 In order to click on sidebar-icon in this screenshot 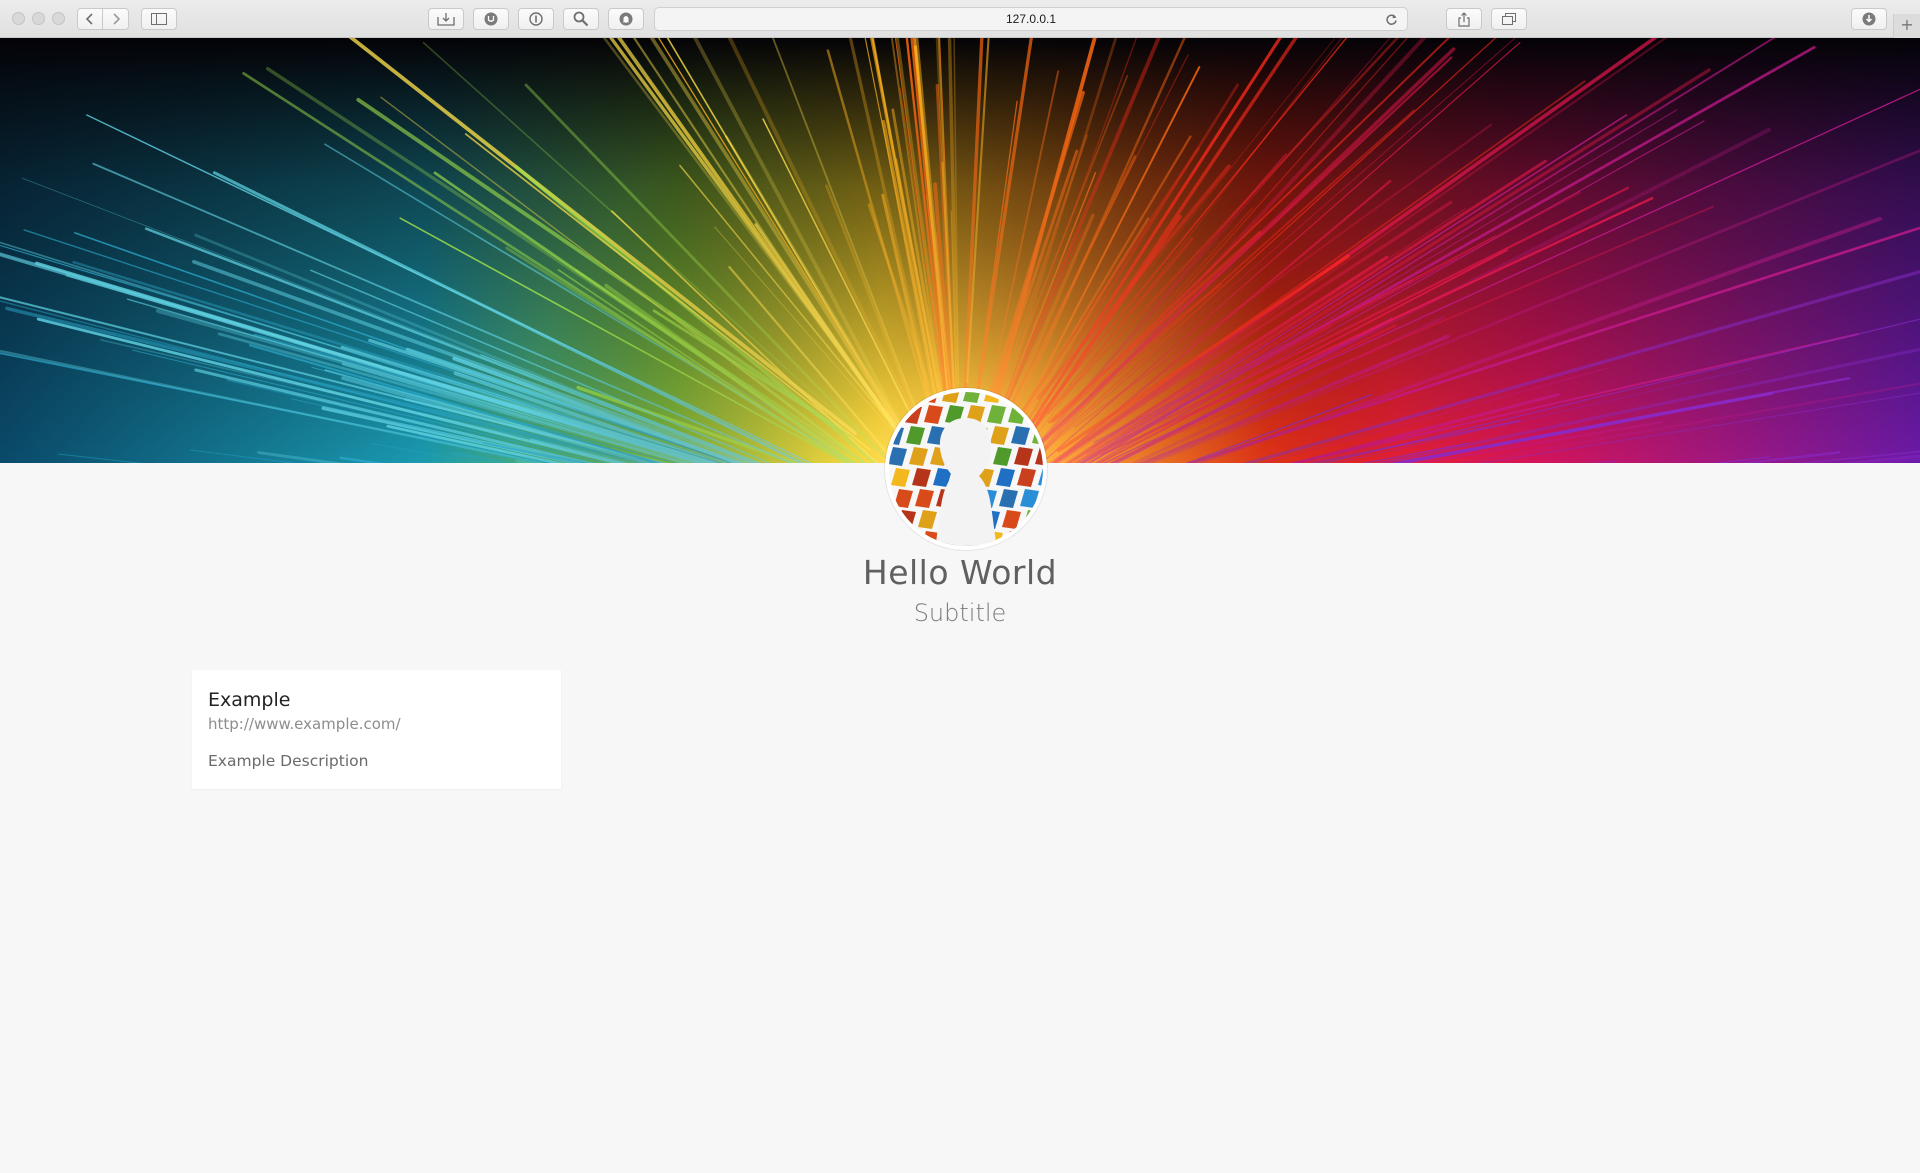, I will do `click(159, 19)`.